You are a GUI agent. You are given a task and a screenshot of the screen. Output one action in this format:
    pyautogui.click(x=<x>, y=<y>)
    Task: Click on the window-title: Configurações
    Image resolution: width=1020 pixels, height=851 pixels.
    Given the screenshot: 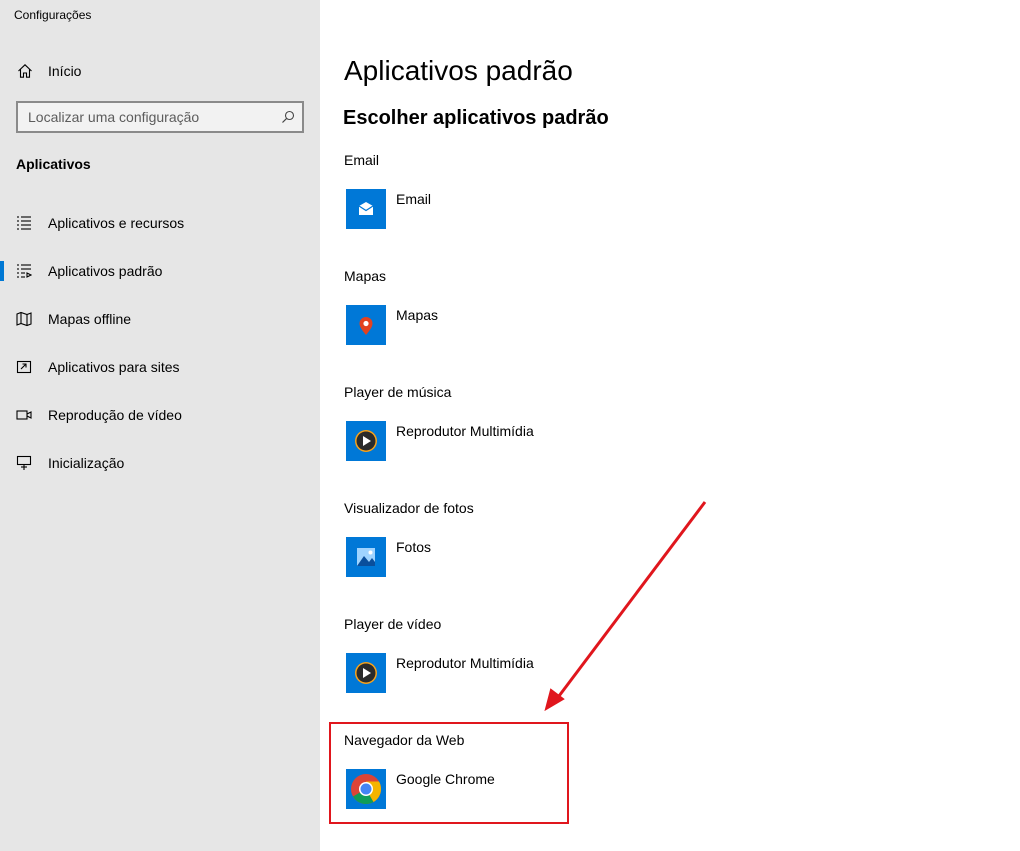 What is the action you would take?
    pyautogui.click(x=53, y=15)
    